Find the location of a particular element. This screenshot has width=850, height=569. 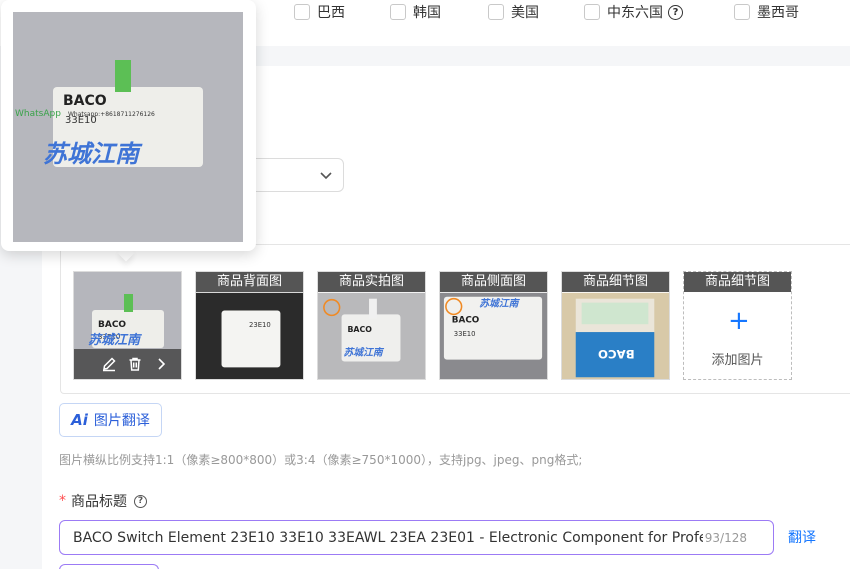

gallery-thumb-detail: 商品细节图 BACO is located at coordinates (615, 325).